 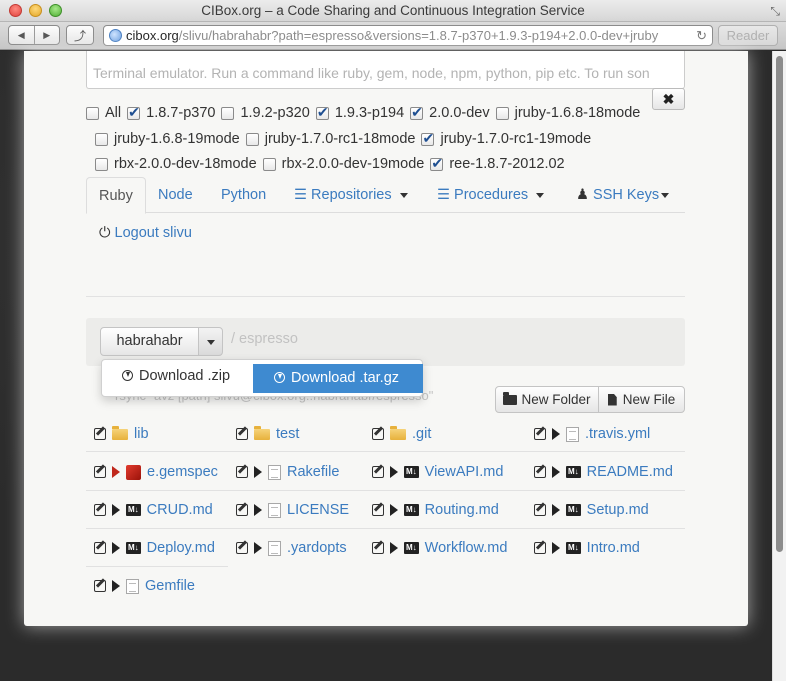 I want to click on file-name: Rakefile, so click(x=313, y=472).